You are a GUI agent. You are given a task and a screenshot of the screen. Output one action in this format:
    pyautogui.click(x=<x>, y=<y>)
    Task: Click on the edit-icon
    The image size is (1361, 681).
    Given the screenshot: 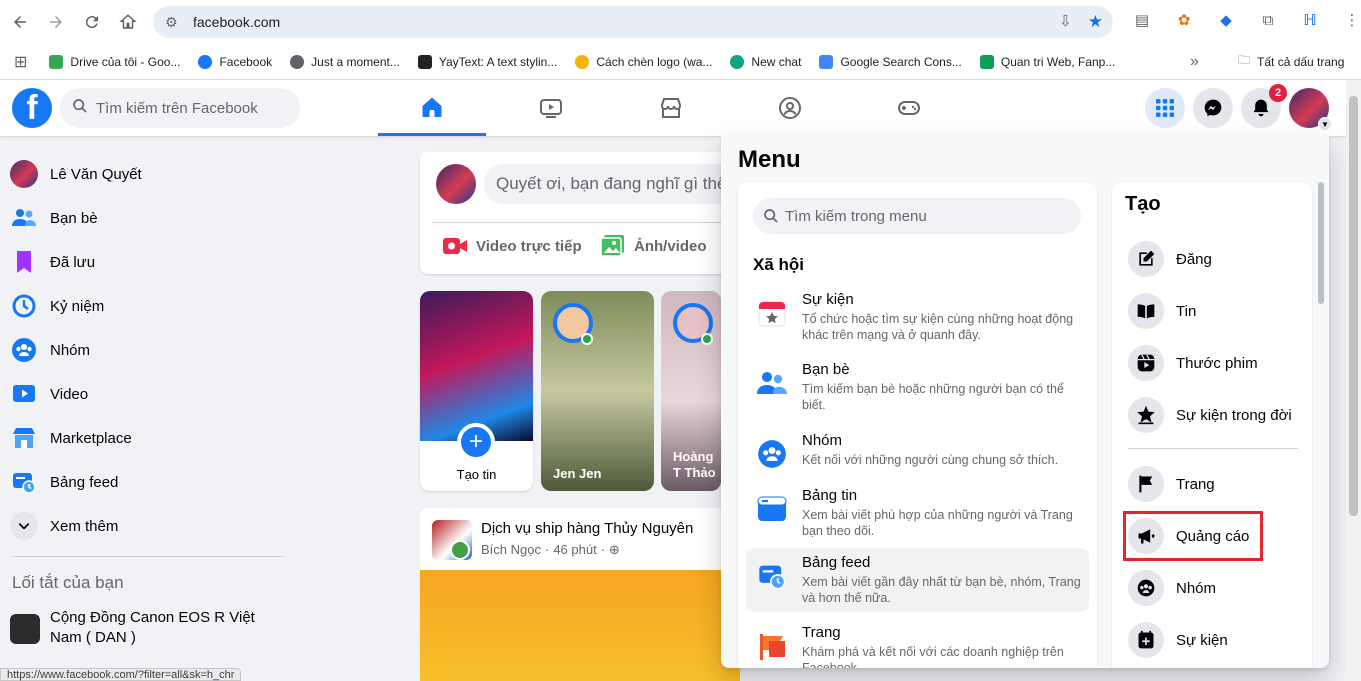 What is the action you would take?
    pyautogui.click(x=1146, y=259)
    